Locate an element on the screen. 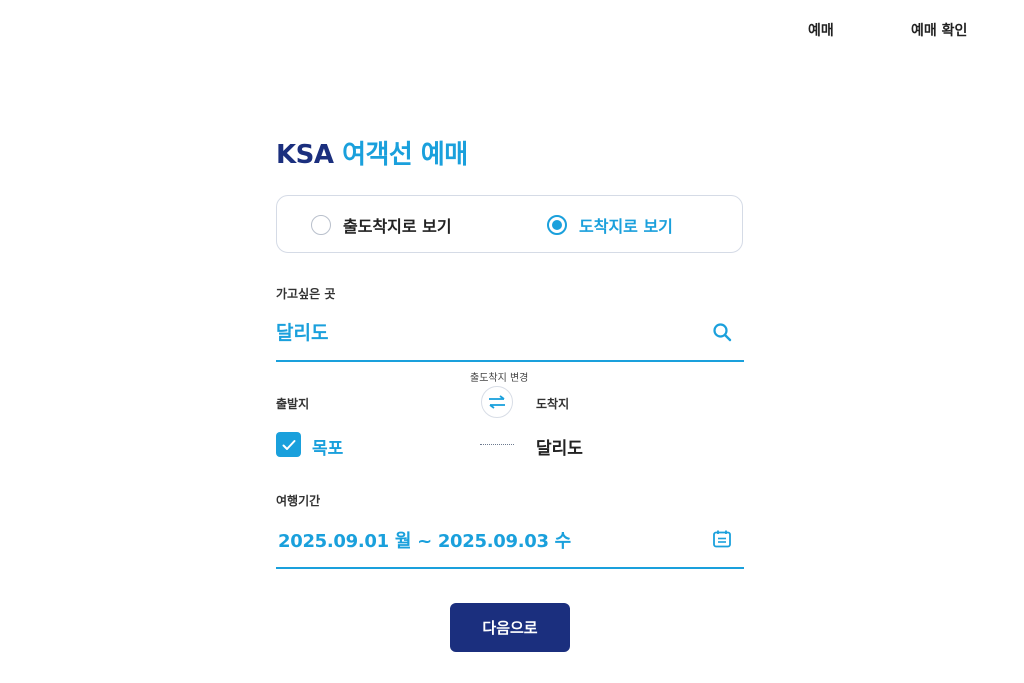  travel-period-field: 2025.09.01 월 ~ 2025.09.03 수 is located at coordinates (510, 543).